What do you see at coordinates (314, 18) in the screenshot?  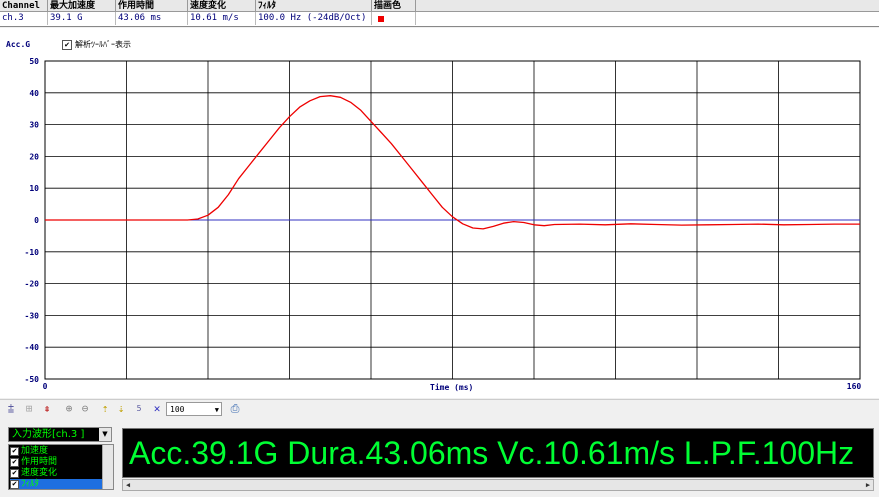 I see `cell-filter: 100.0 Hz (-24dB/Oct)` at bounding box center [314, 18].